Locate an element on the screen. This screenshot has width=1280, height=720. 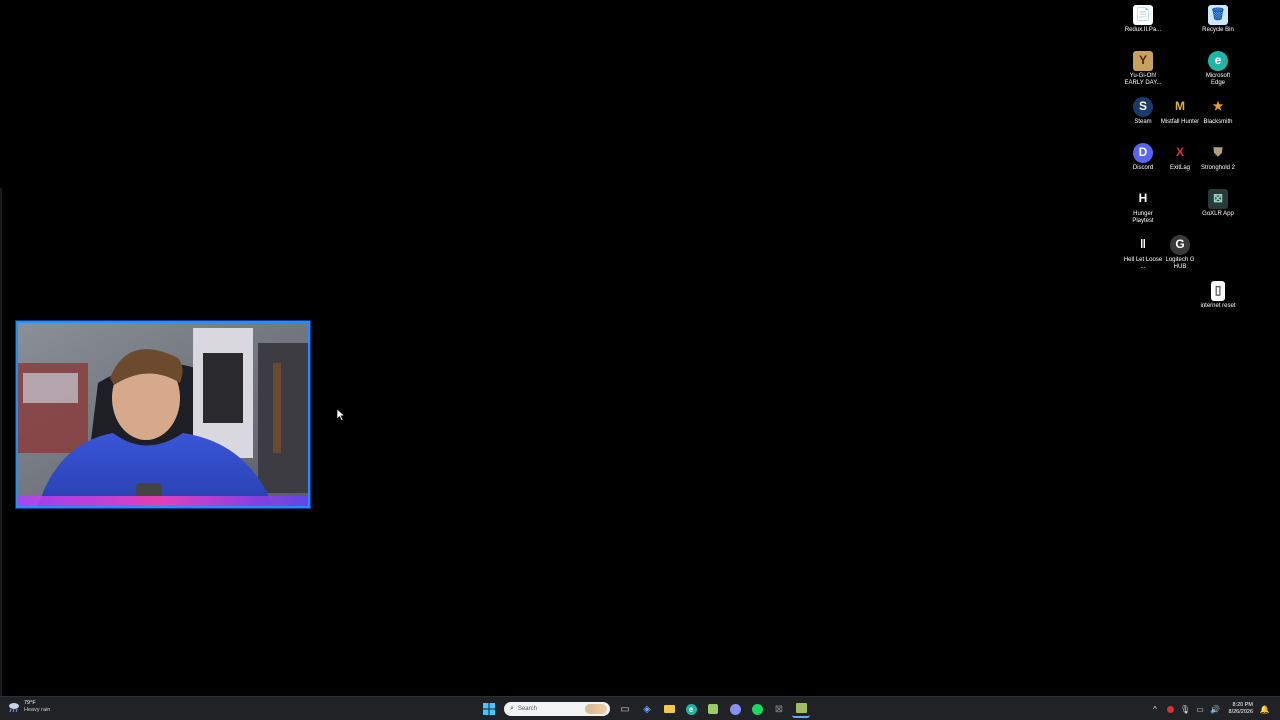
discord-taskbar-button is located at coordinates (735, 709).